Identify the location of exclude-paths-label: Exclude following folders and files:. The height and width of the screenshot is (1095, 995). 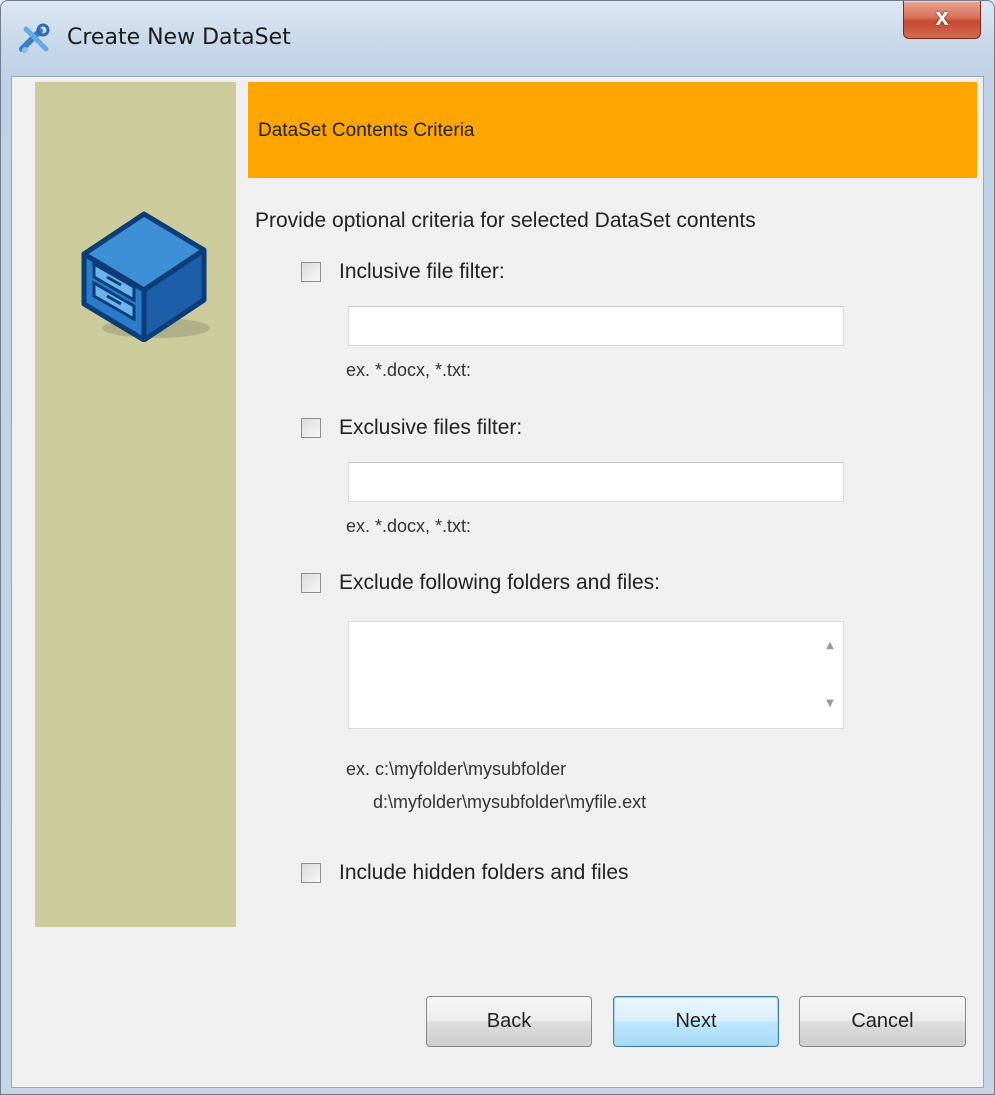
(499, 583).